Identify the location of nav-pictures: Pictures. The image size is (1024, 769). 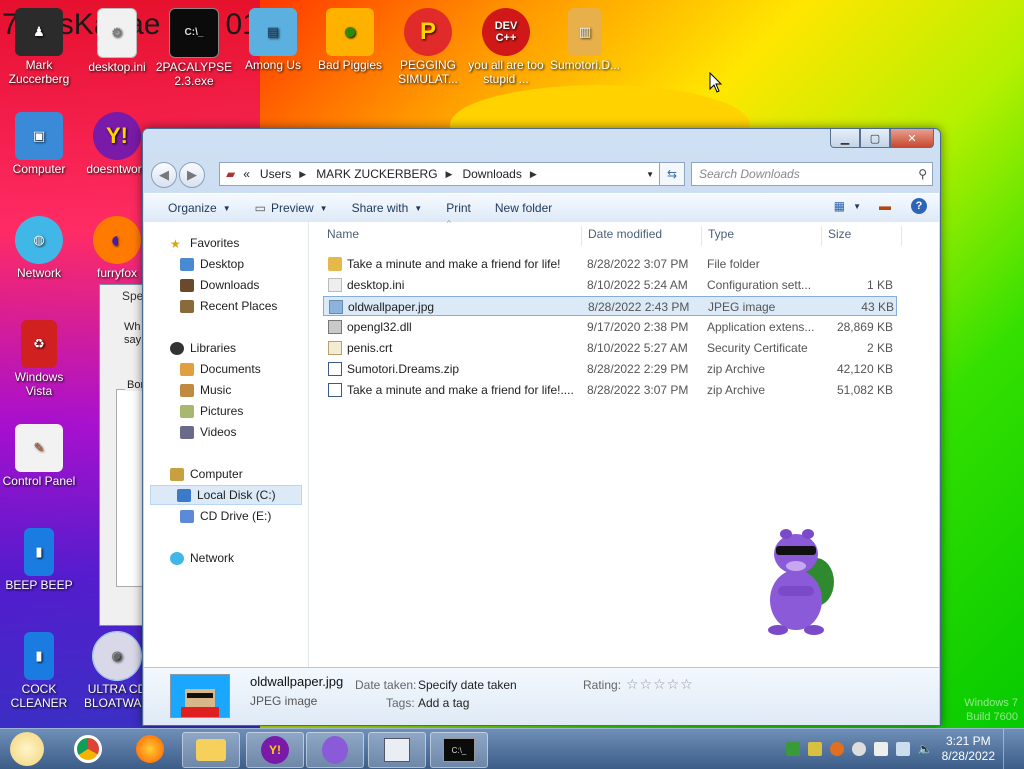
(211, 411).